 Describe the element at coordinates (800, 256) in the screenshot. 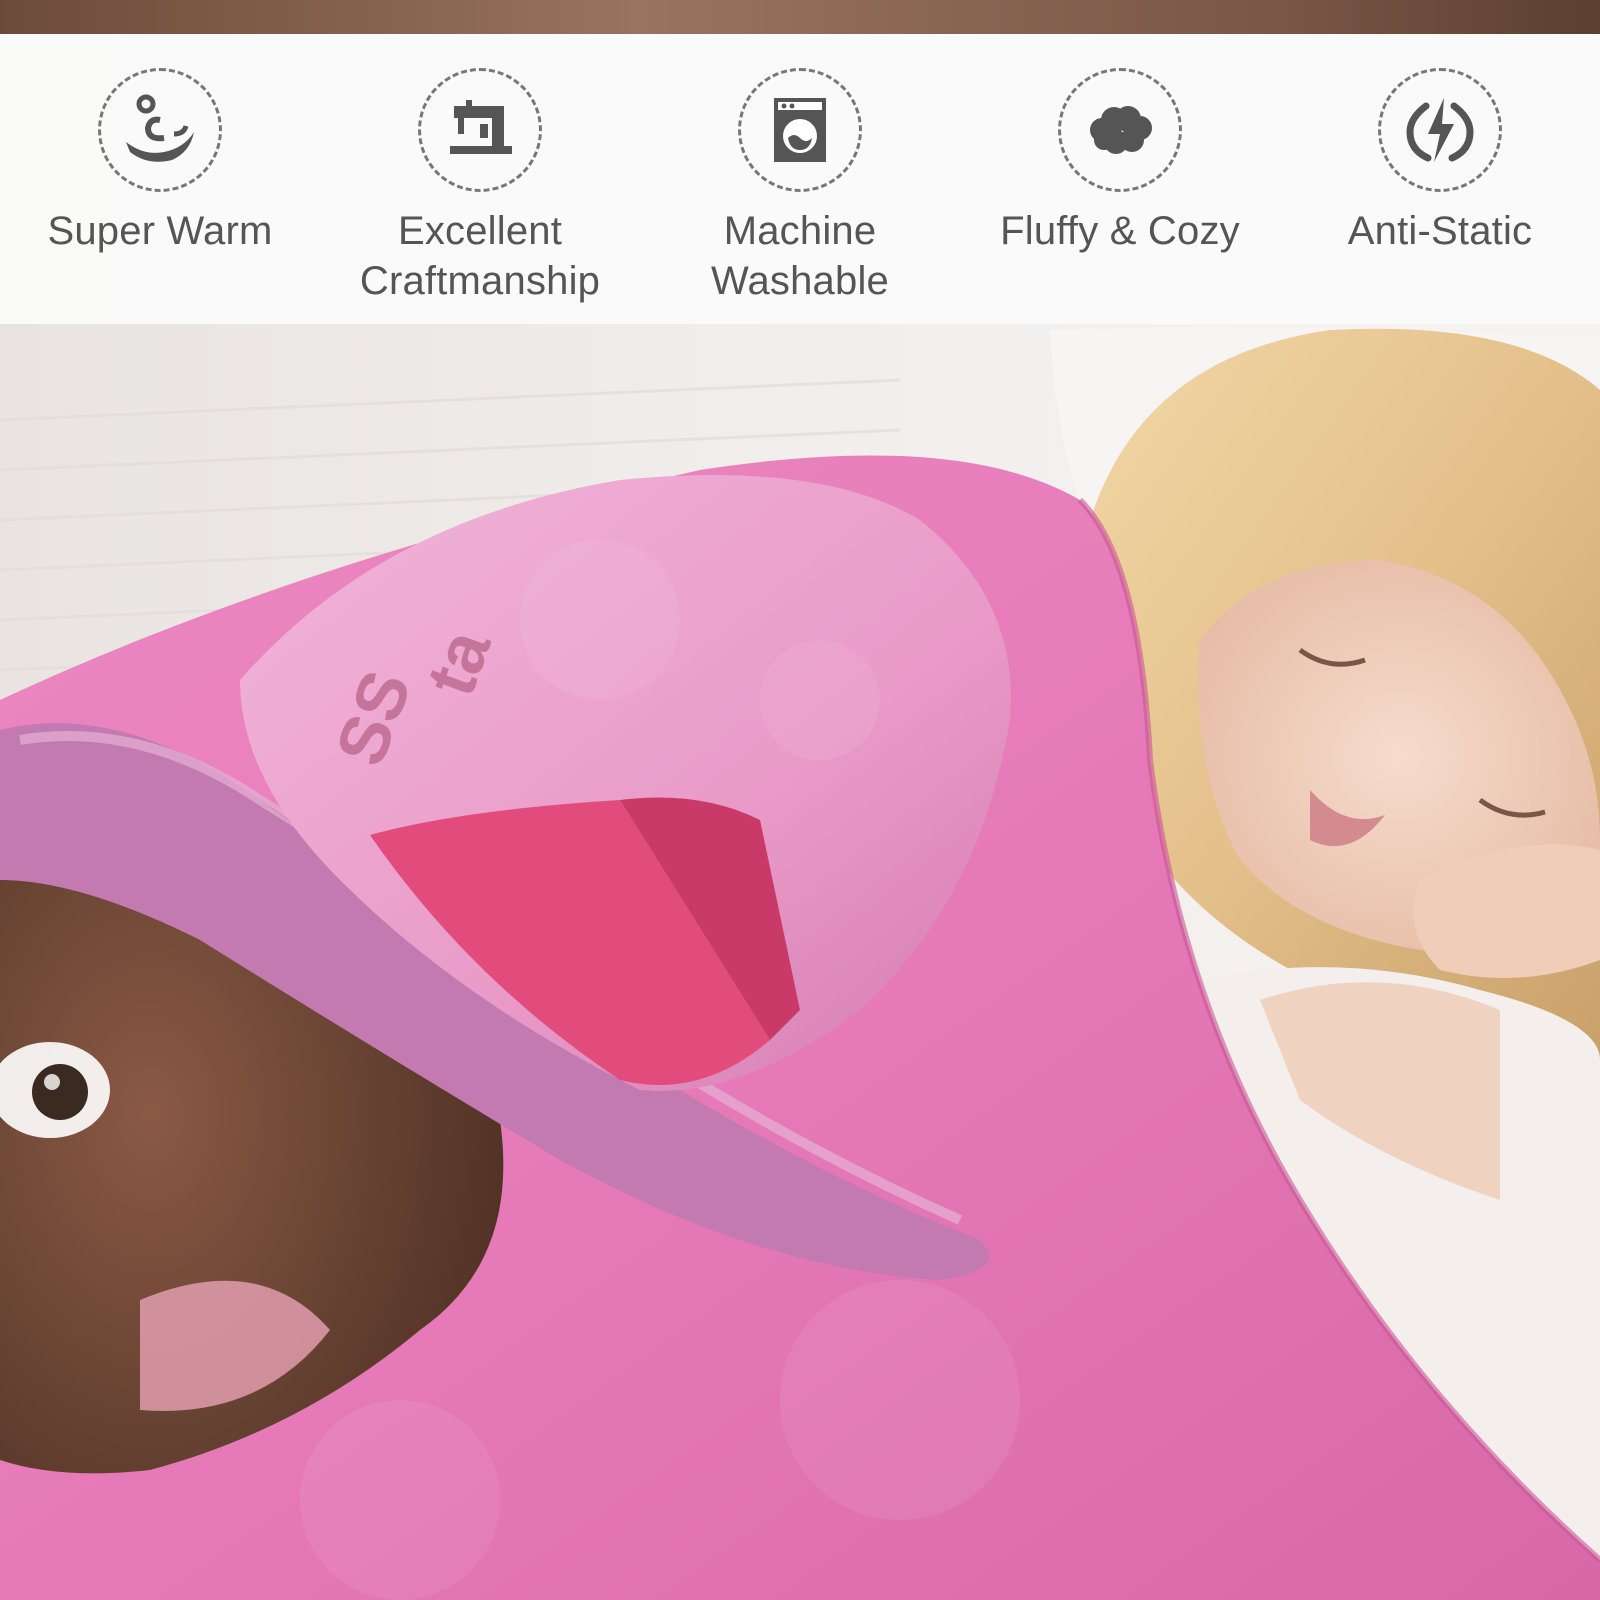

I see `feature-label: Machine Washable` at that location.